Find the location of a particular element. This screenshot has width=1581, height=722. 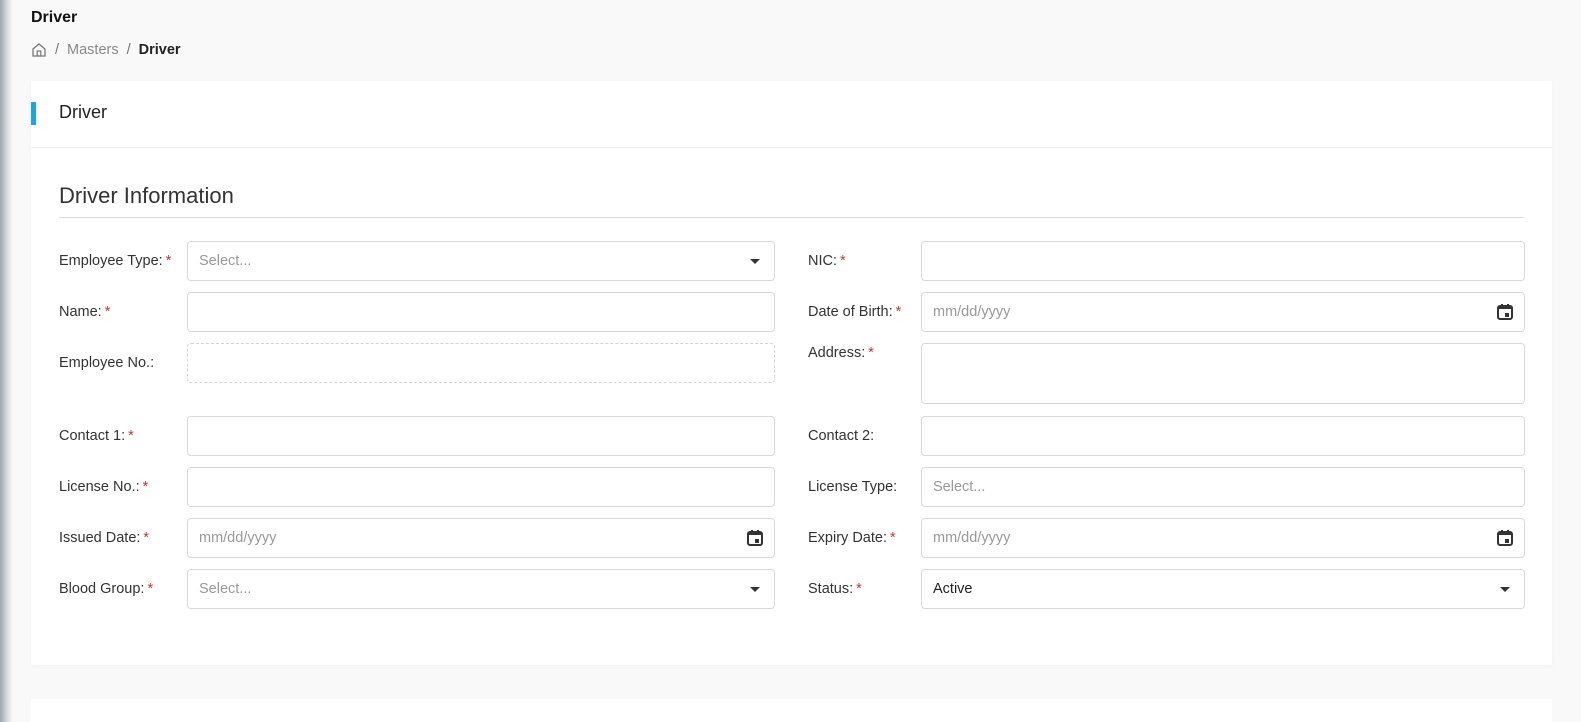

card-accent-bar is located at coordinates (33, 113).